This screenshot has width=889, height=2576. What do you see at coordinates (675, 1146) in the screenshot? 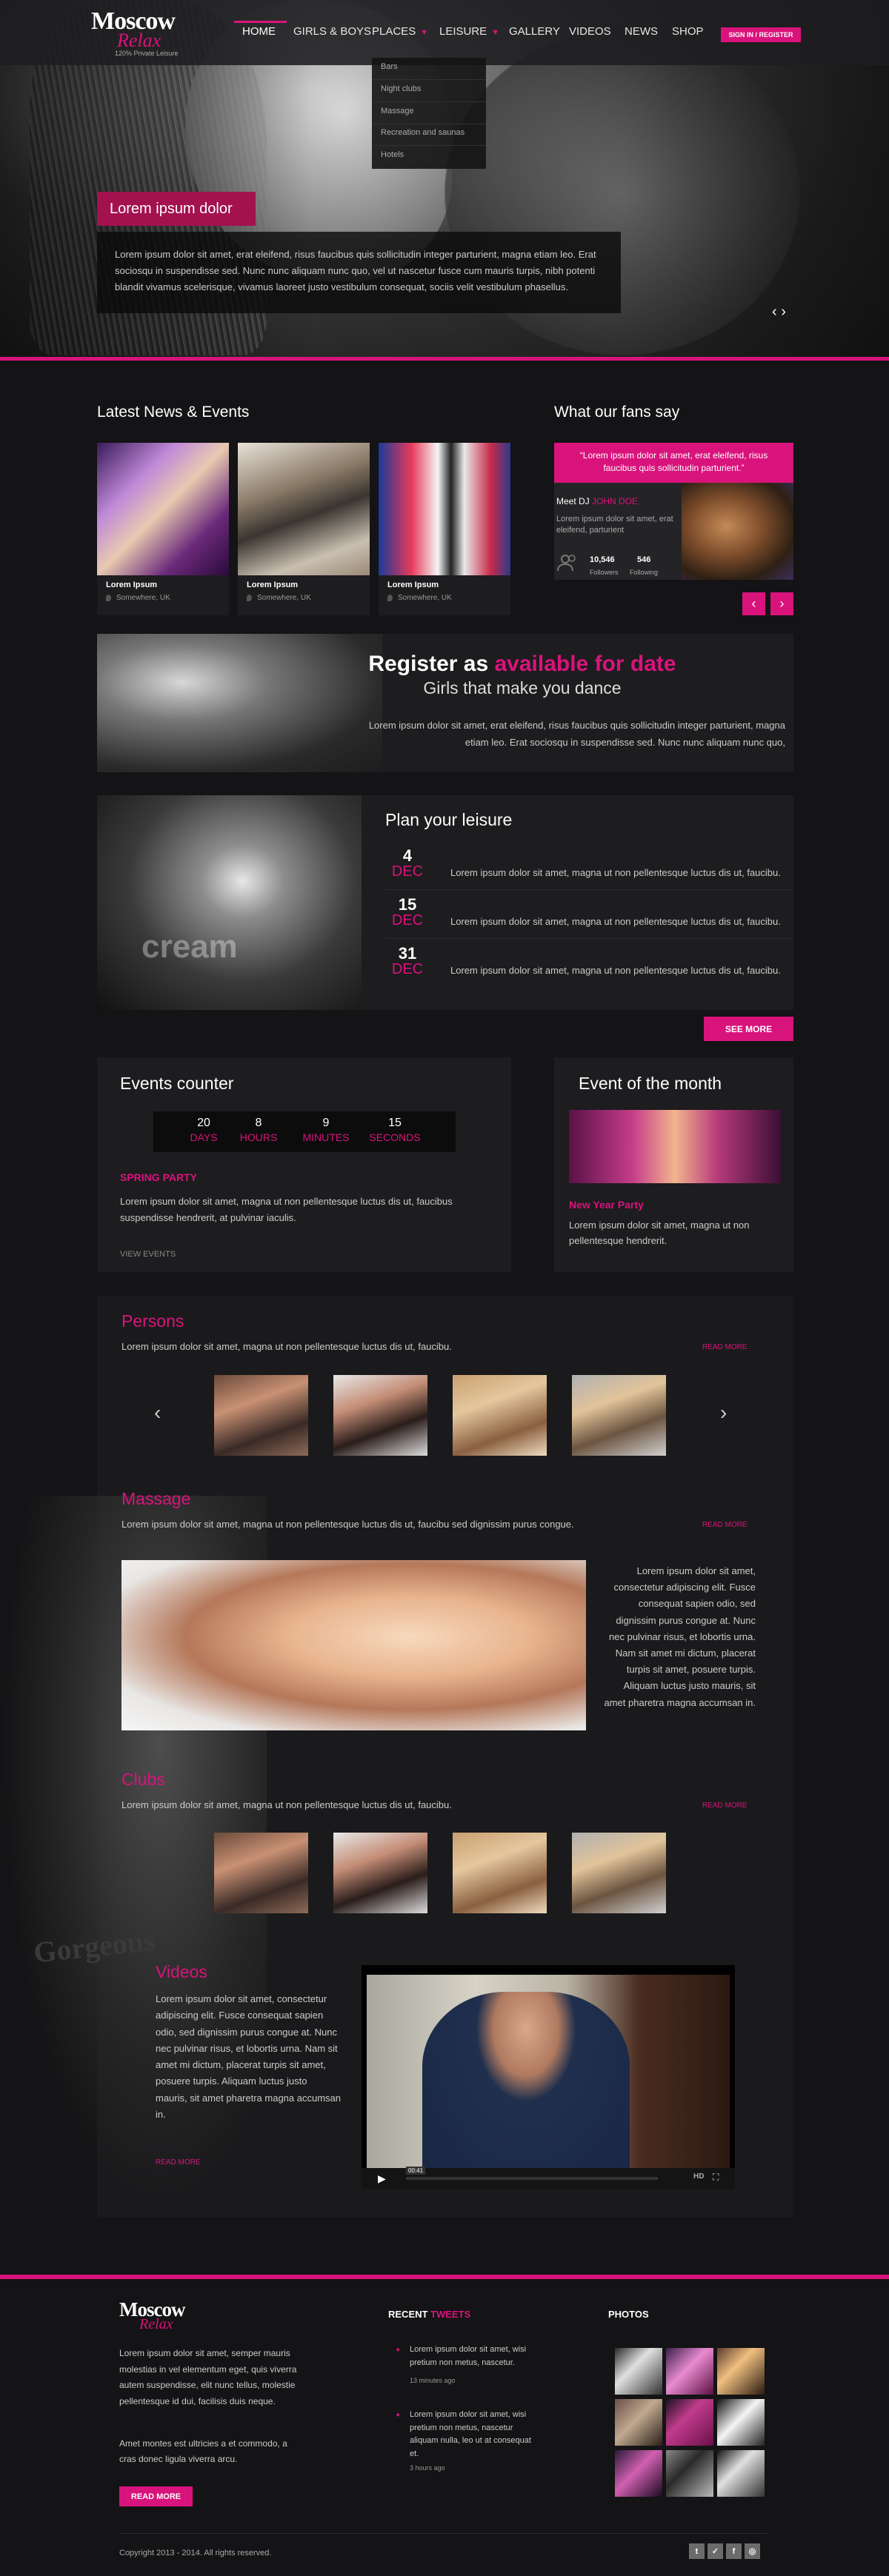
I see `event-of-month-photo` at bounding box center [675, 1146].